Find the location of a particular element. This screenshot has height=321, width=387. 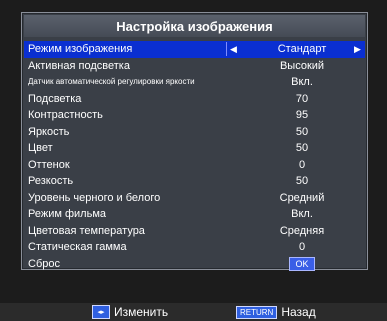

left-right-arrows-icon: ◂▸ is located at coordinates (101, 312).